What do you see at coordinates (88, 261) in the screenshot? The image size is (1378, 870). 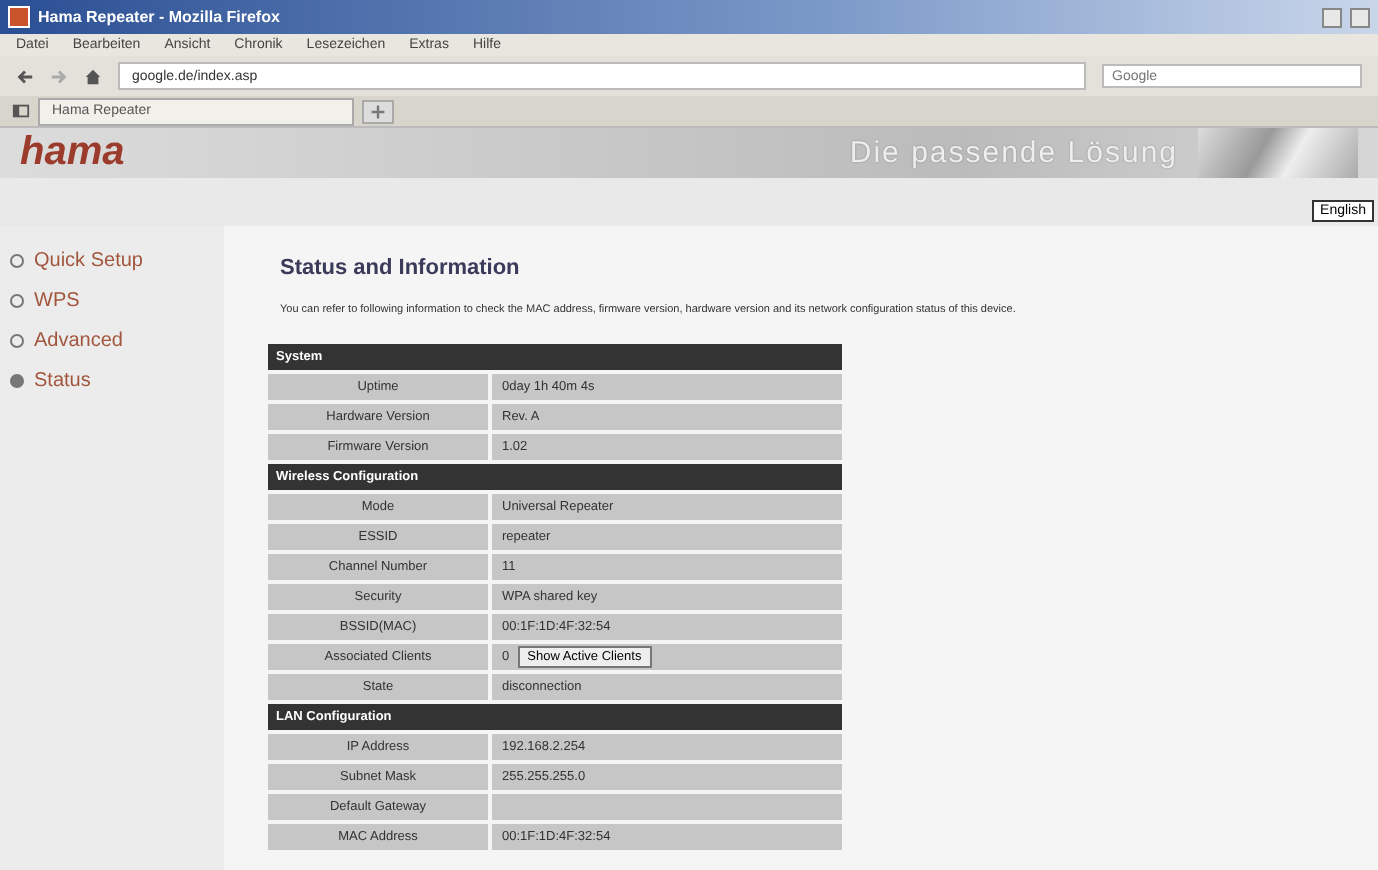 I see `sidebar-item: Quick Setup` at bounding box center [88, 261].